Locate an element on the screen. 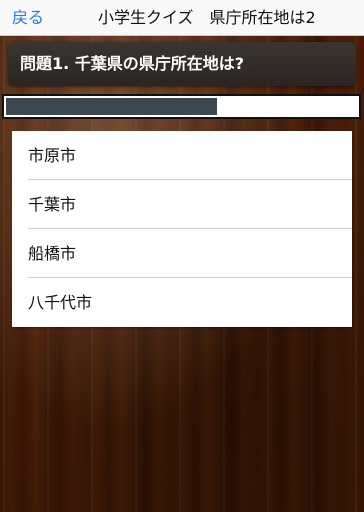 The height and width of the screenshot is (512, 364). answer-label: 八千代市 is located at coordinates (60, 302).